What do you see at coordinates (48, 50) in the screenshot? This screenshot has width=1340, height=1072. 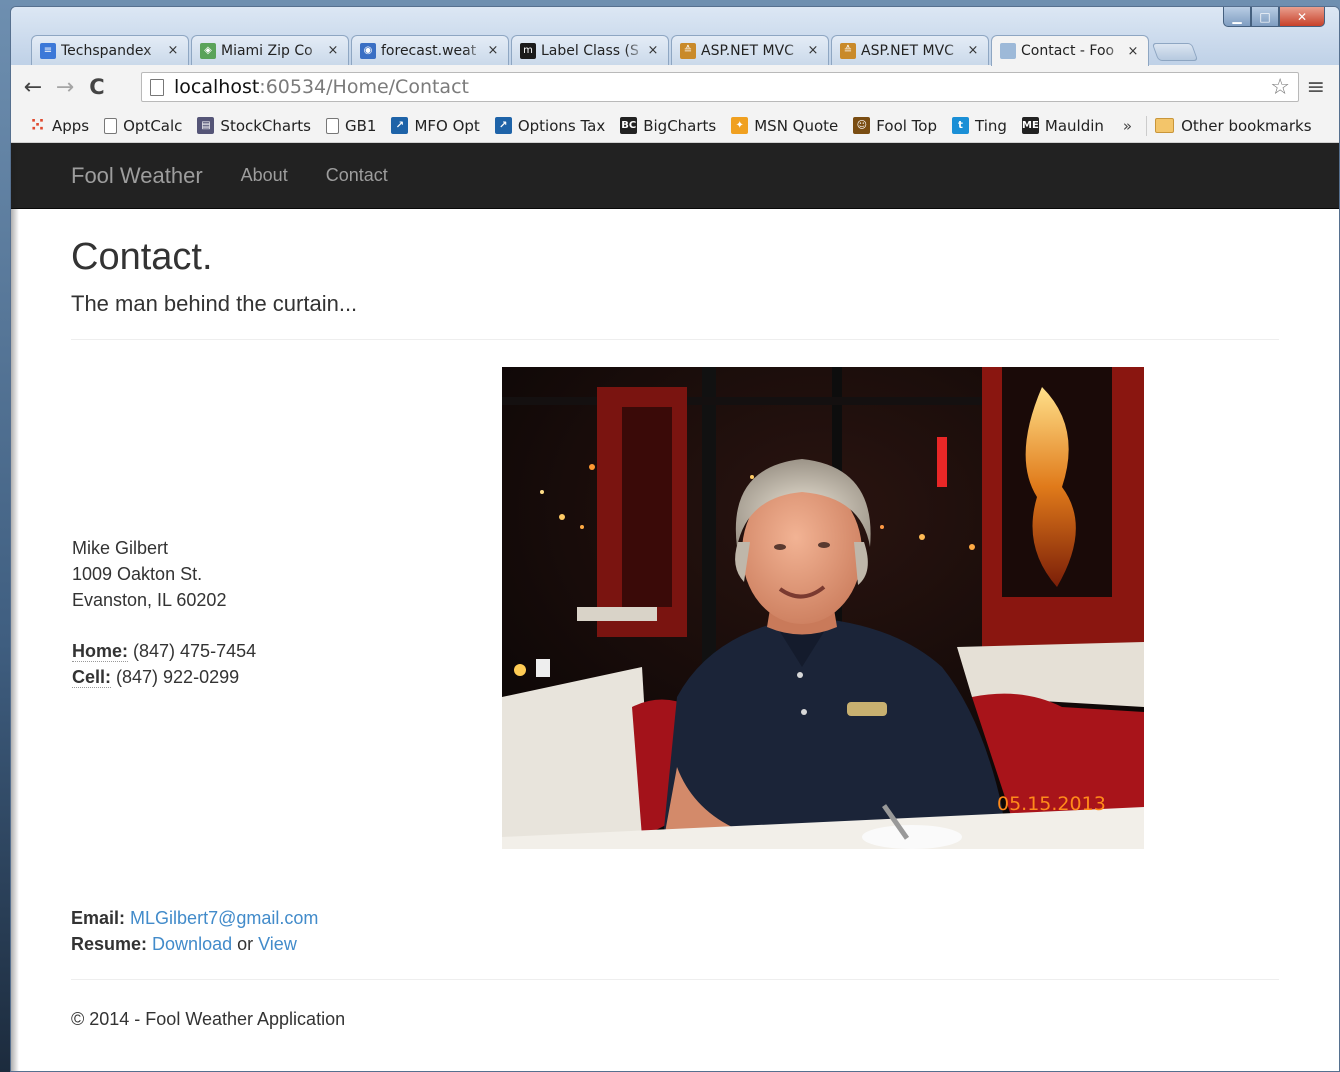 I see `docs-icon: ≡` at bounding box center [48, 50].